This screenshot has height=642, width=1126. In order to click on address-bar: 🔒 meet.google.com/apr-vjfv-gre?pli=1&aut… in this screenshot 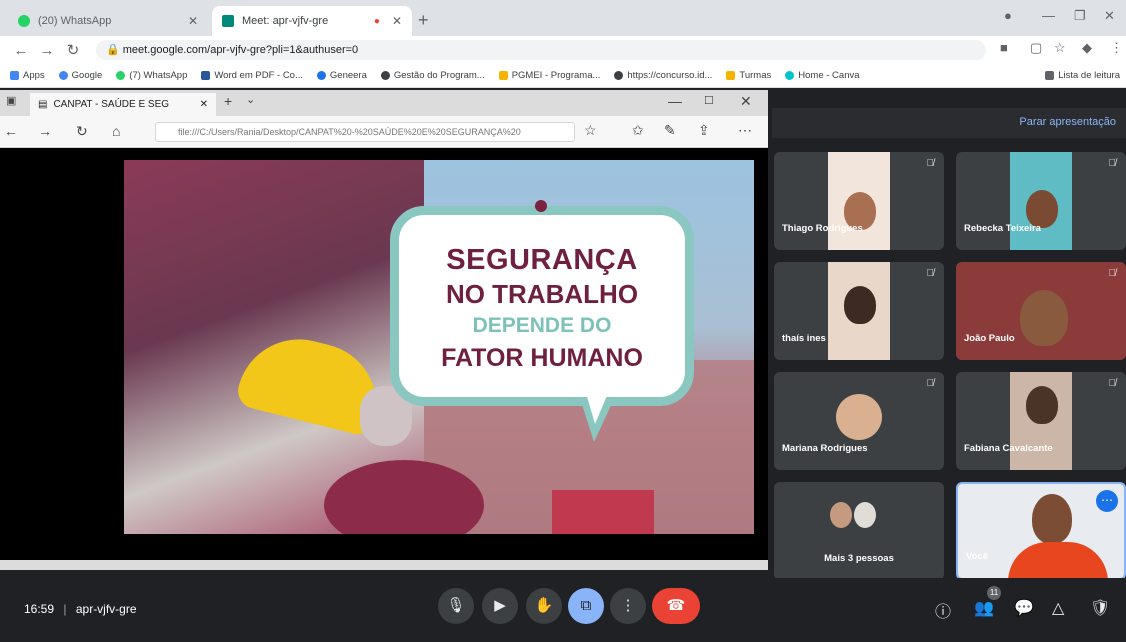, I will do `click(541, 50)`.